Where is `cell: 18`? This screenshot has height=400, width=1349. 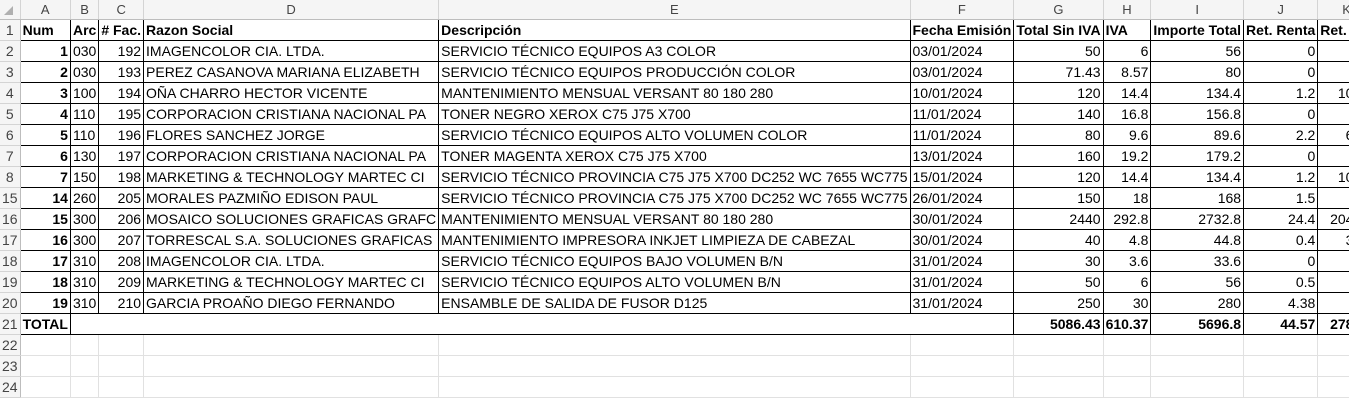
cell: 18 is located at coordinates (1127, 198).